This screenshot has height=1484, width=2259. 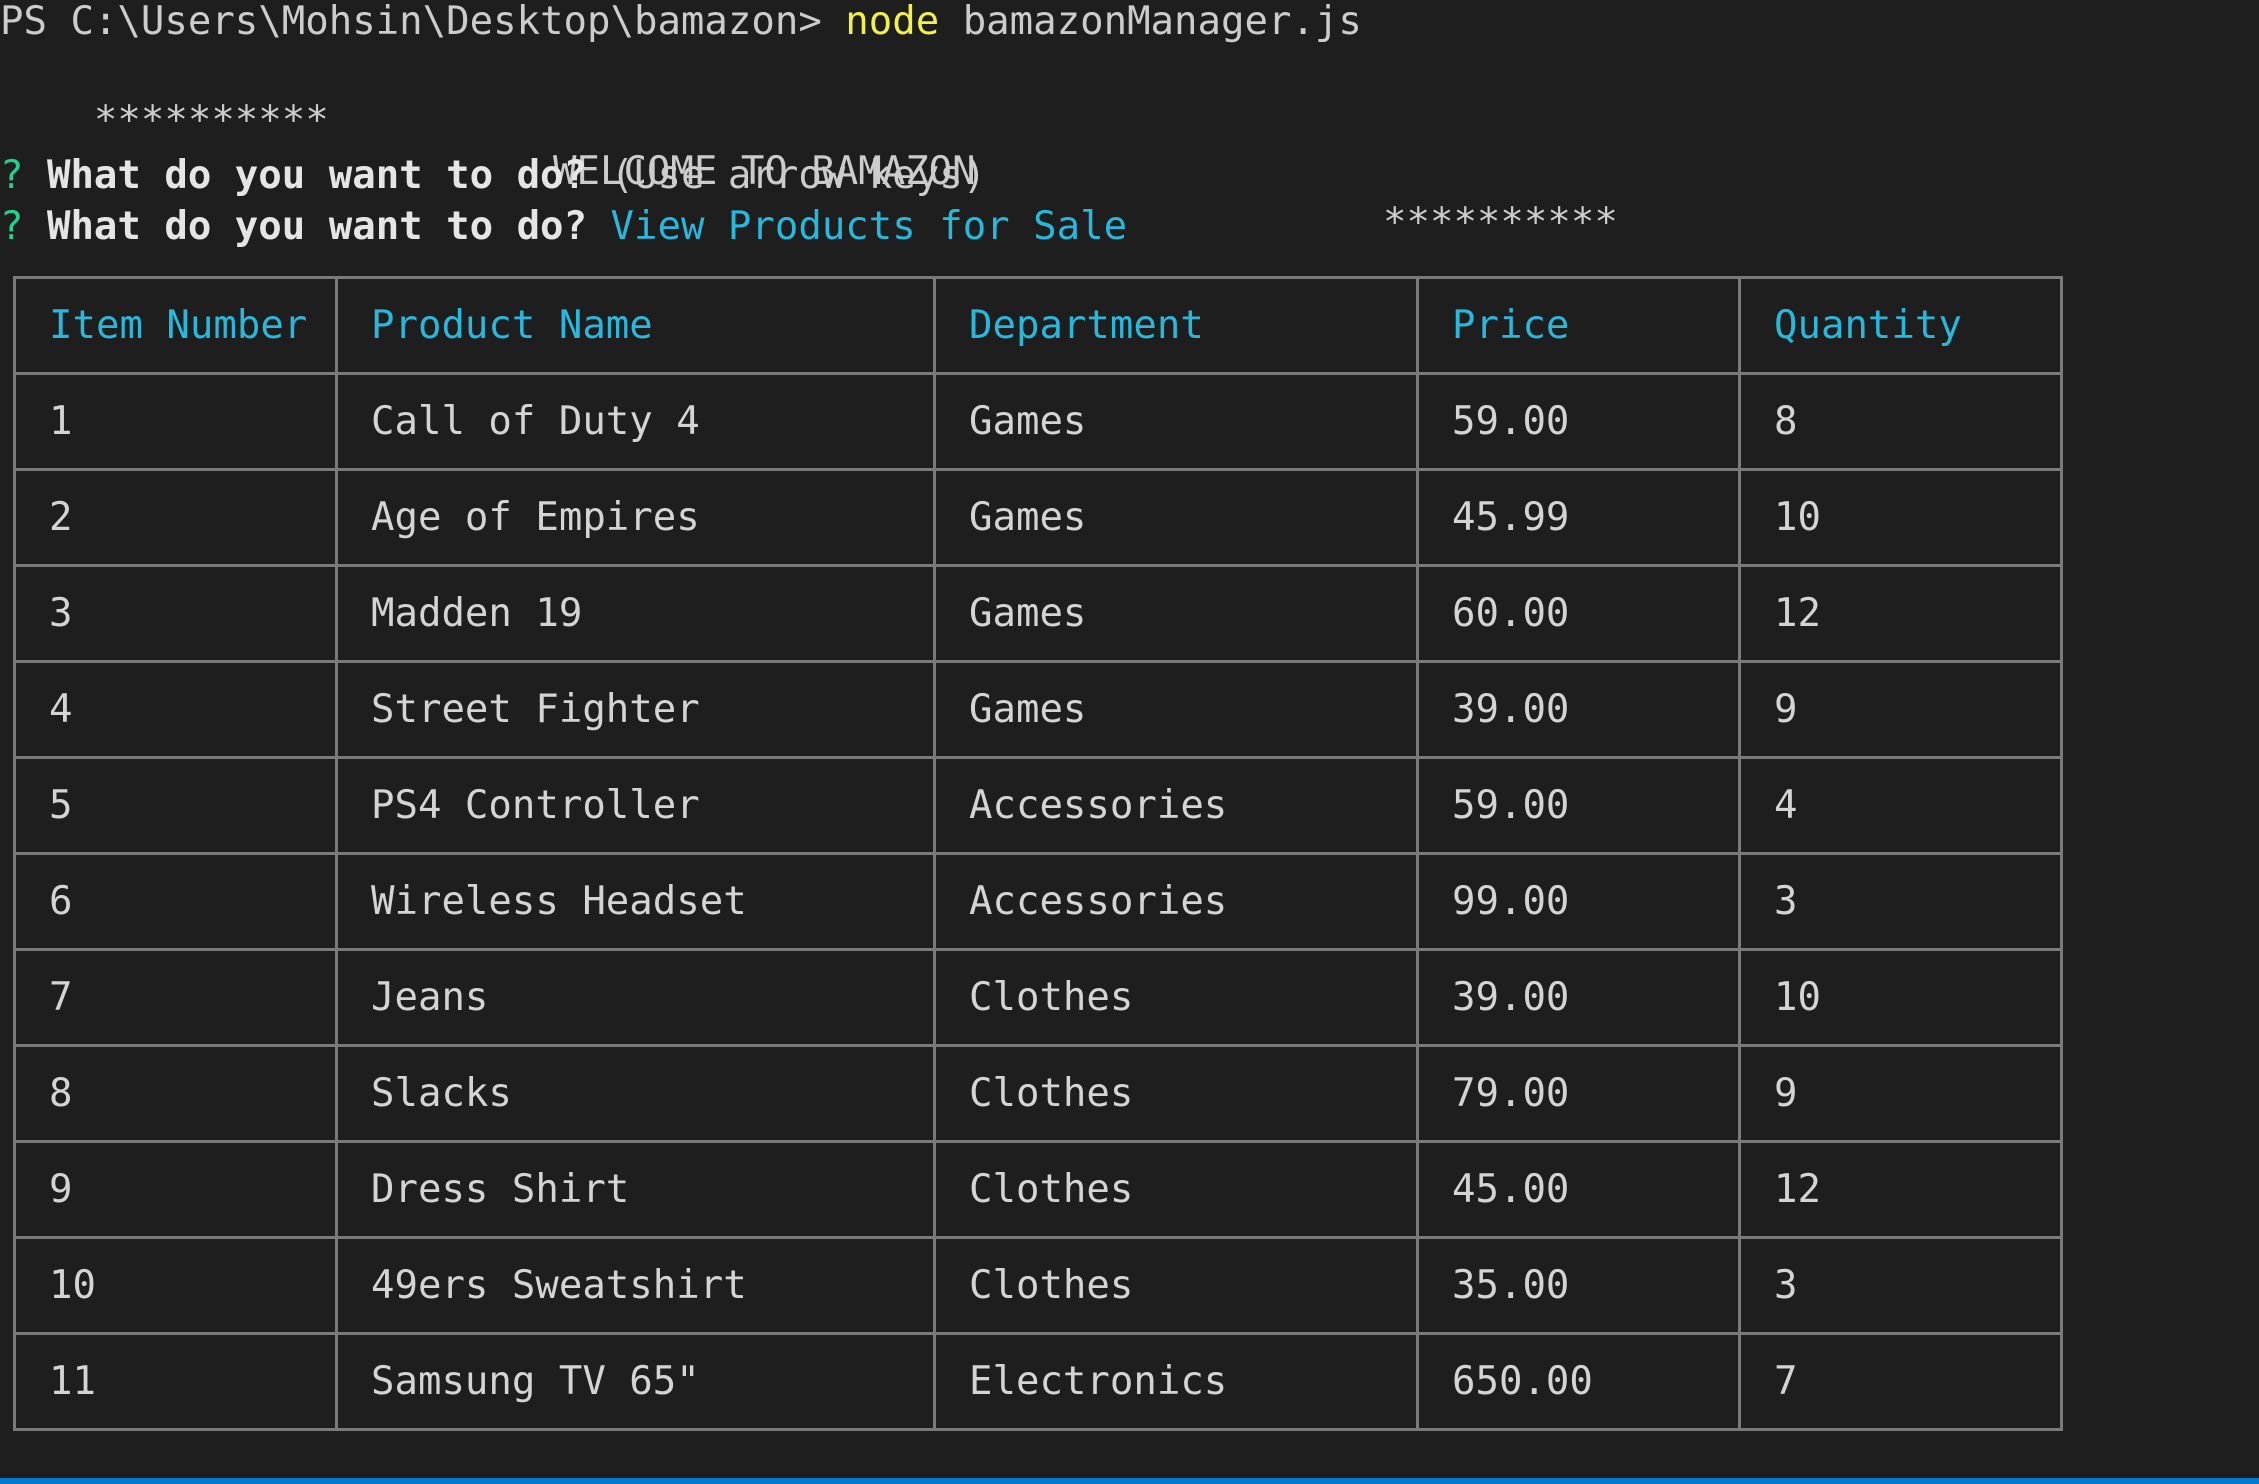 I want to click on cell-quantity: 4, so click(x=1900, y=805).